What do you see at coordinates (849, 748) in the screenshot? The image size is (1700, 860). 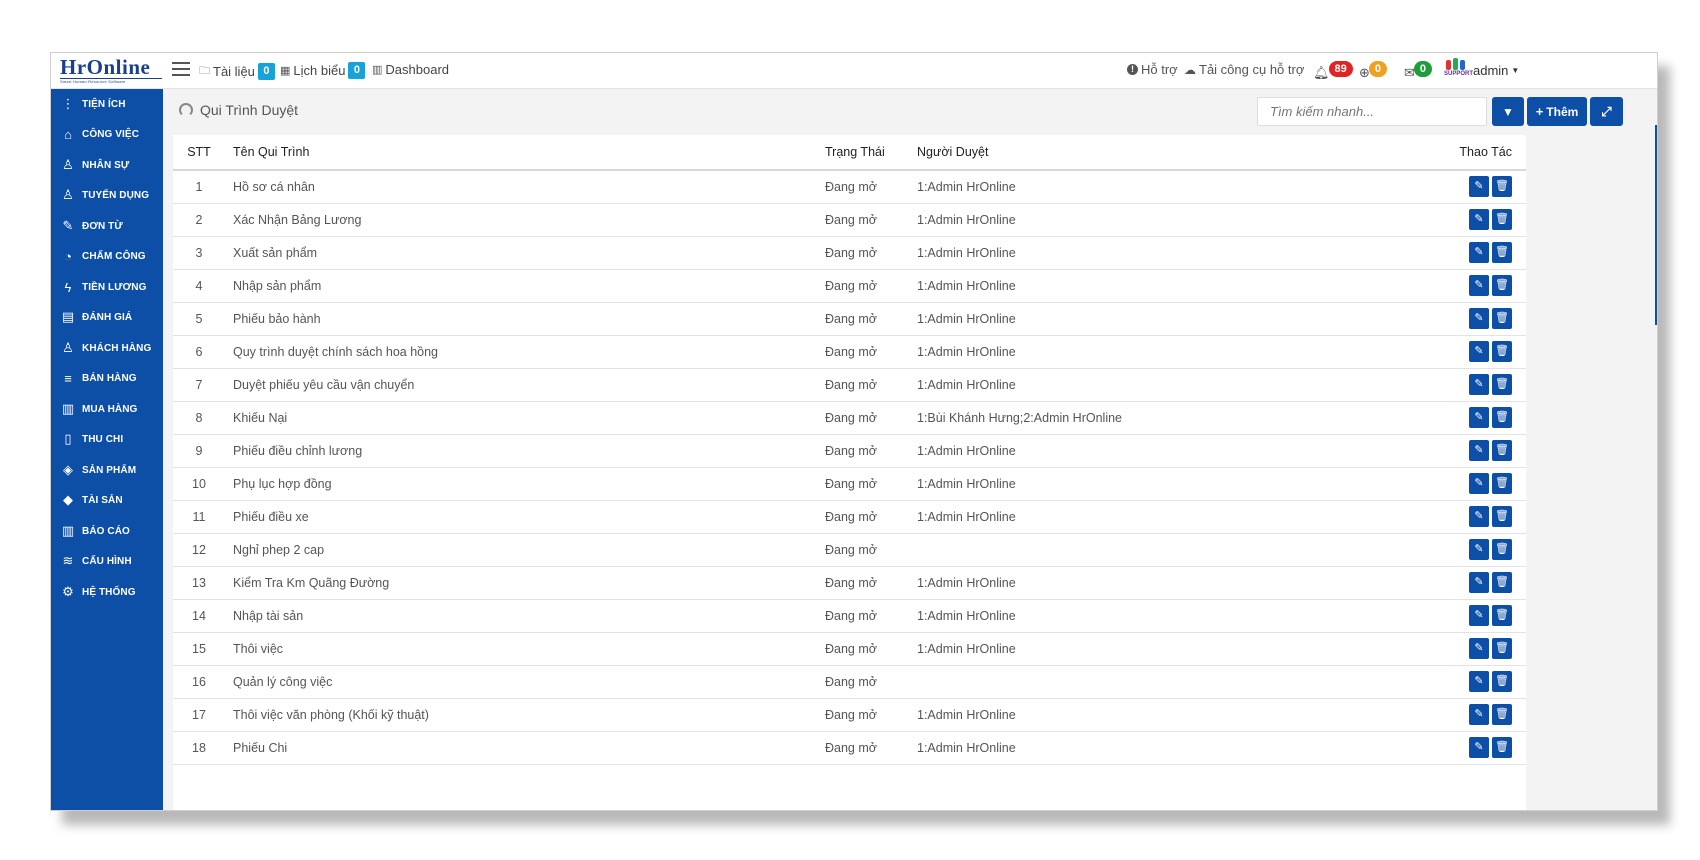 I see `table-row: 18 Phiếu Chi Đang mở 1:Admin HrOnline ✎ 🗑︎` at bounding box center [849, 748].